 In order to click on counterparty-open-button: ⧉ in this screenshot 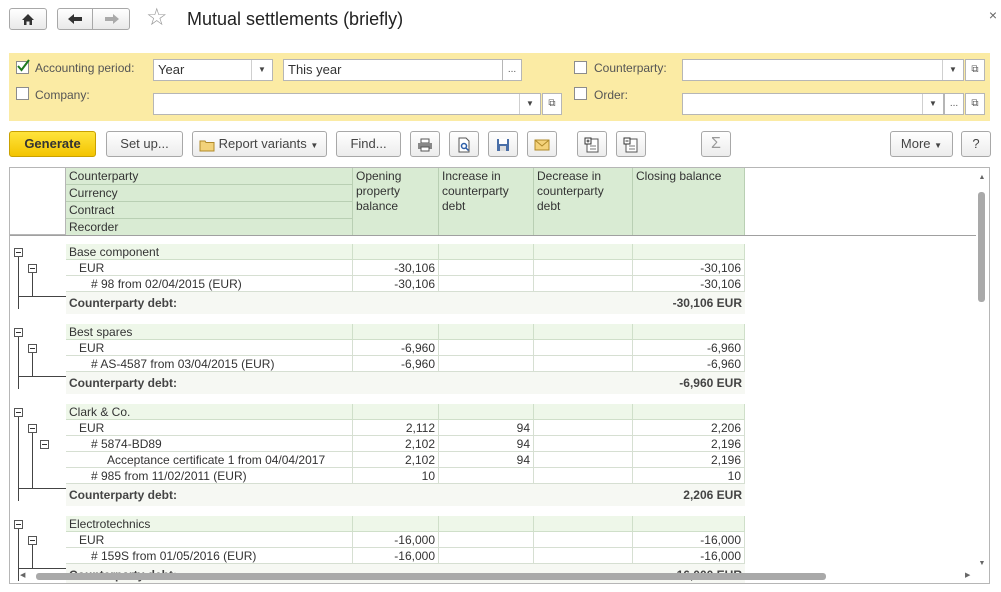, I will do `click(975, 70)`.